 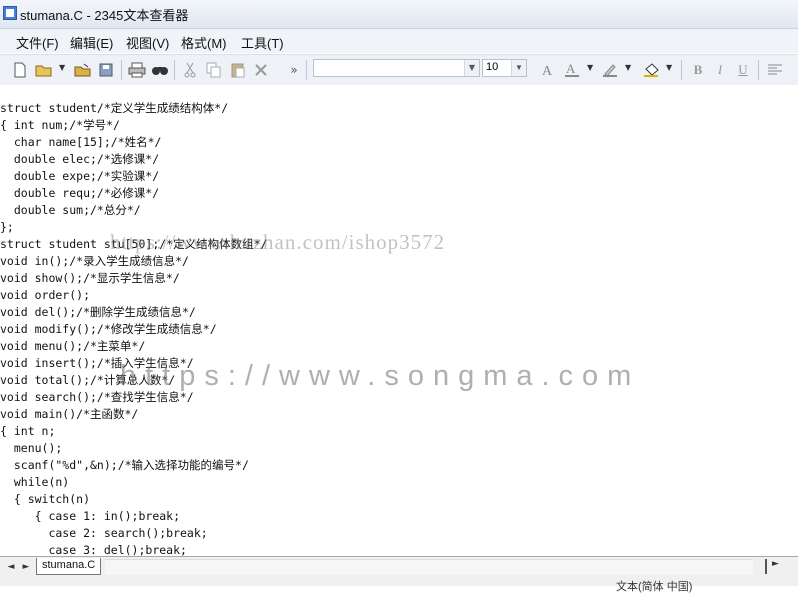 What do you see at coordinates (26, 567) in the screenshot?
I see `tab-next-icon: ►` at bounding box center [26, 567].